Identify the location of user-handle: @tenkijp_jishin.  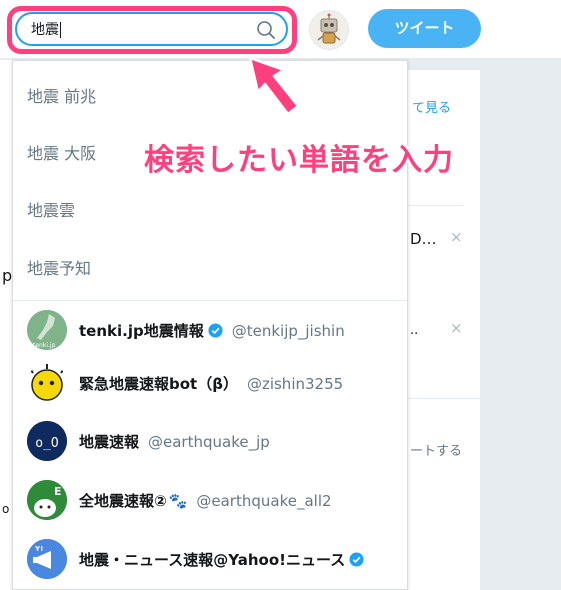
(288, 331).